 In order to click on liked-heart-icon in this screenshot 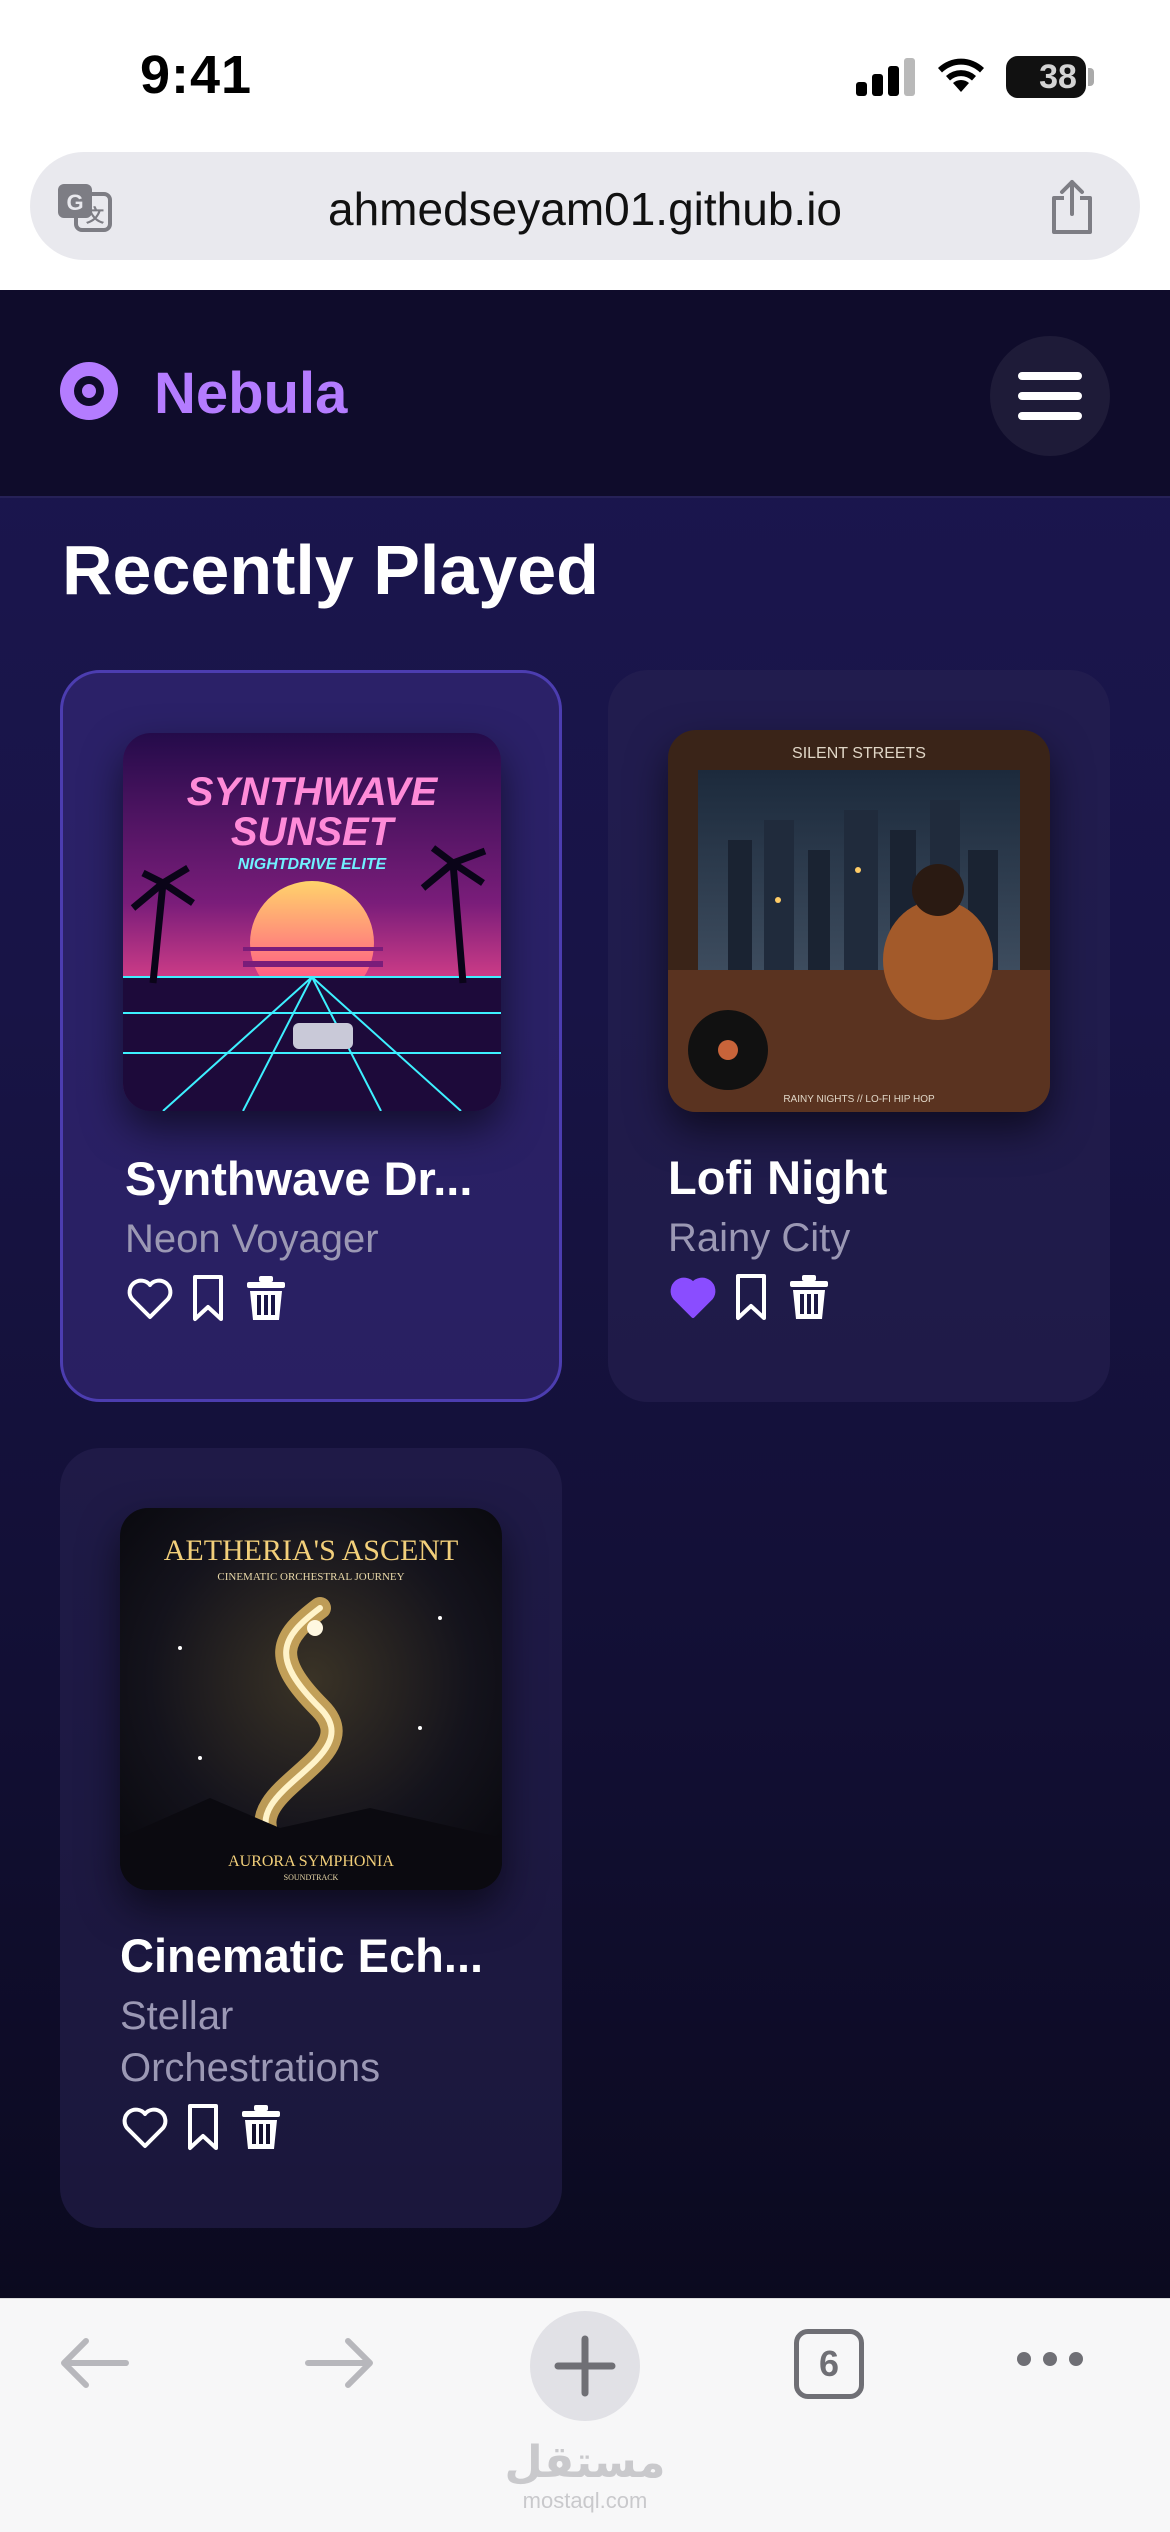, I will do `click(693, 1297)`.